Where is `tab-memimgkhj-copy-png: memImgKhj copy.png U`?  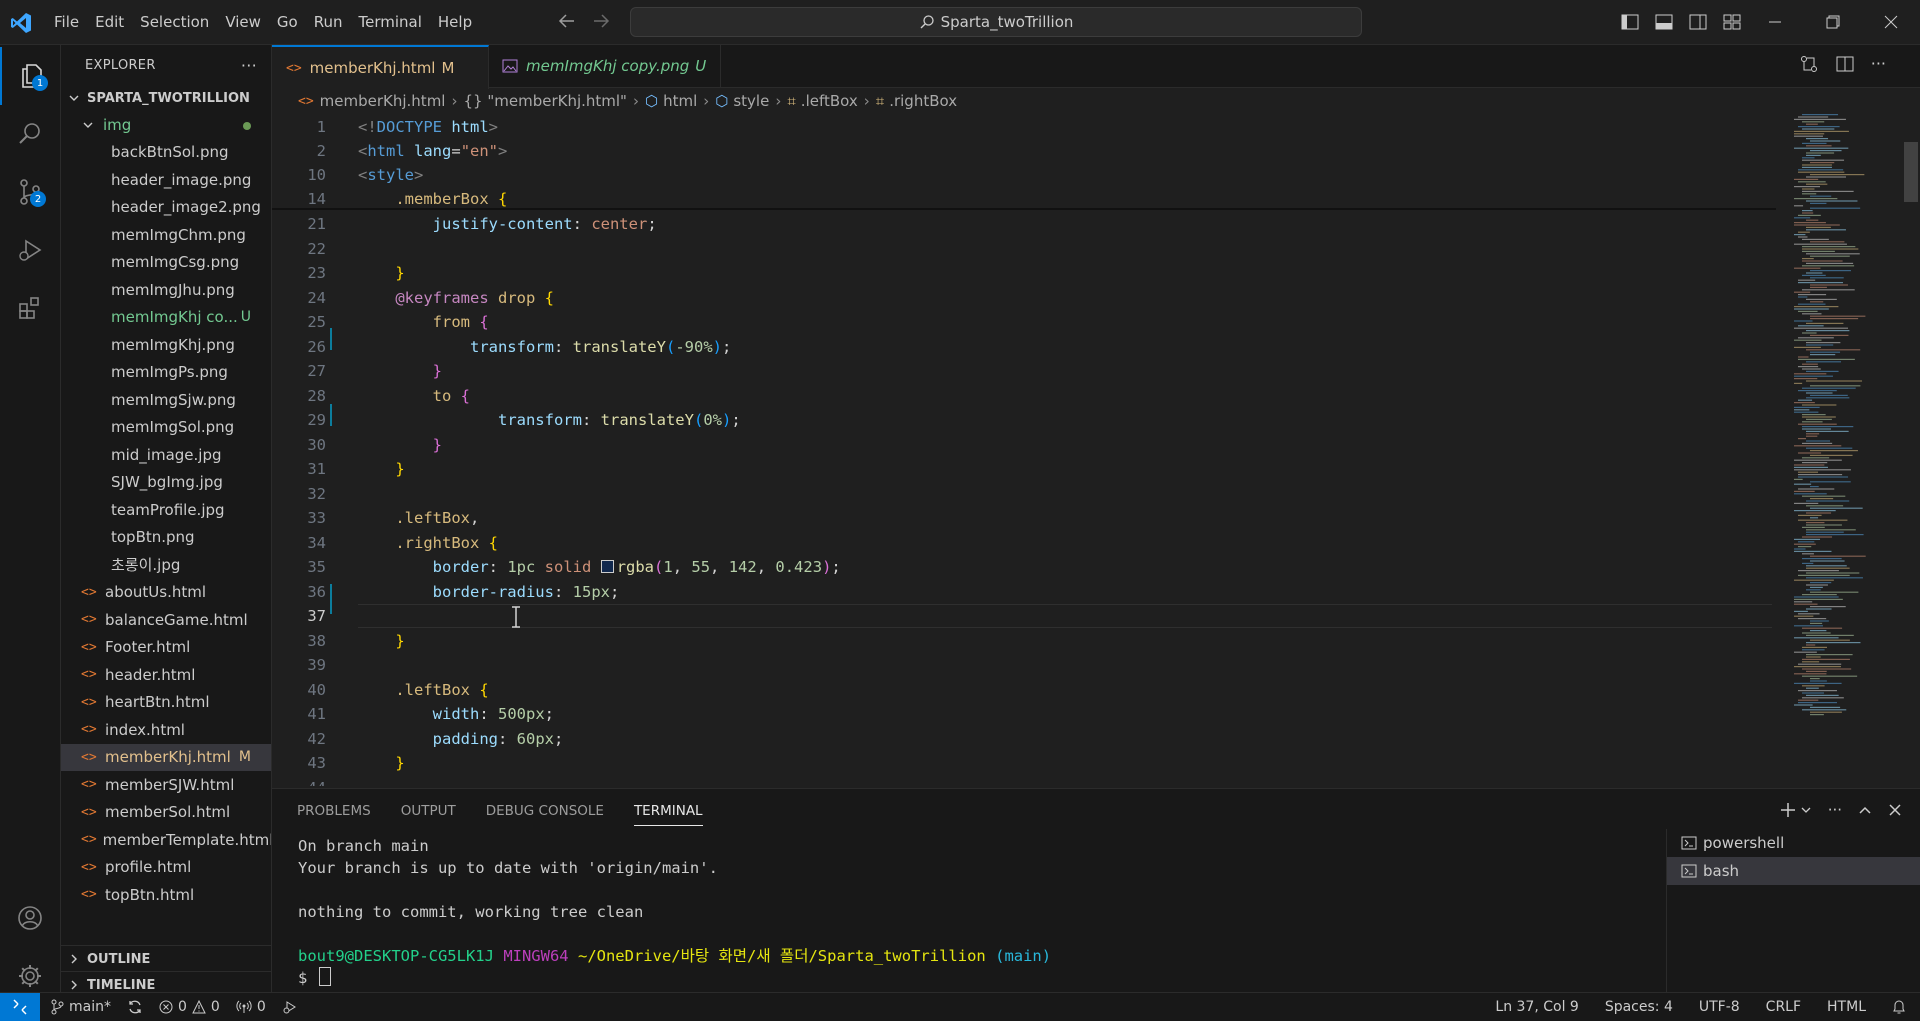 tab-memimgkhj-copy-png: memImgKhj copy.png U is located at coordinates (605, 66).